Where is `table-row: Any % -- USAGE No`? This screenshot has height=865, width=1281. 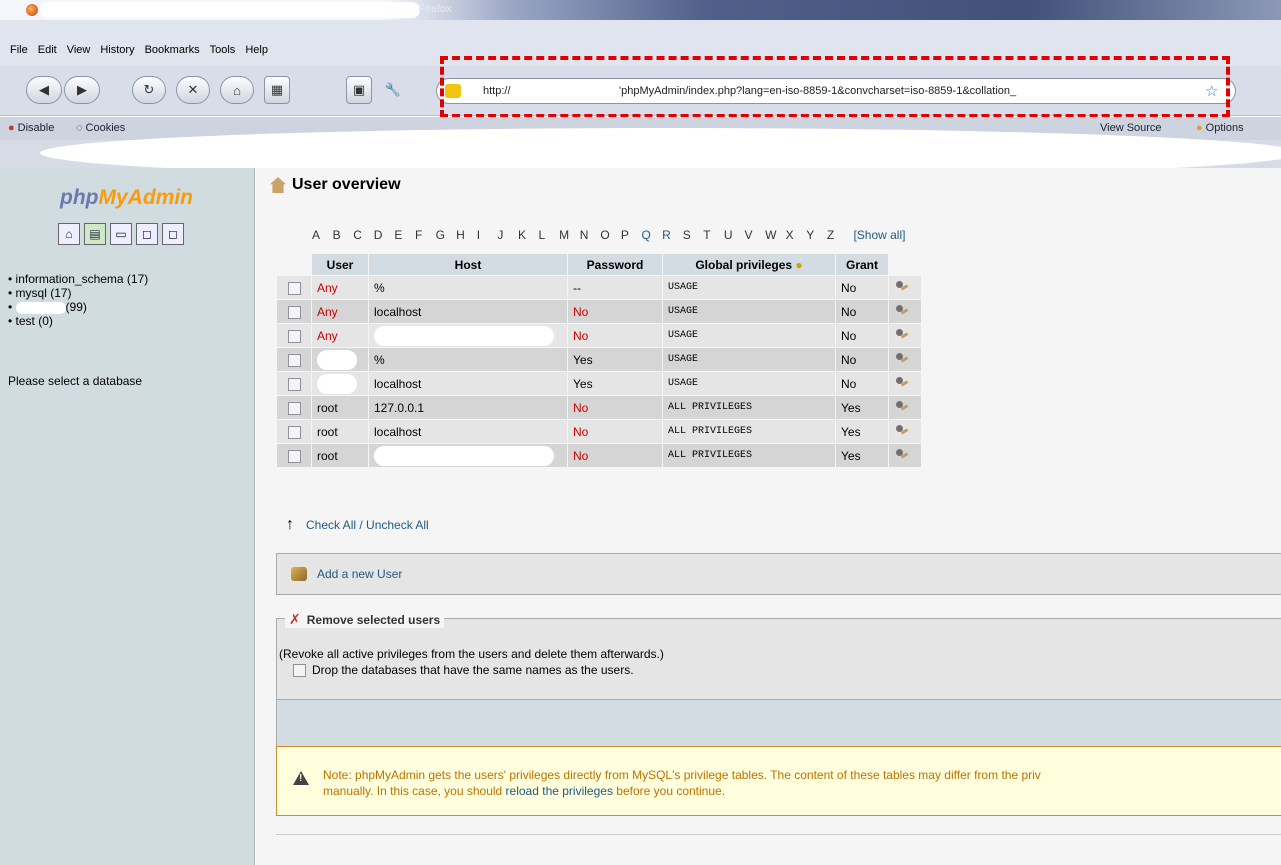 table-row: Any % -- USAGE No is located at coordinates (599, 287).